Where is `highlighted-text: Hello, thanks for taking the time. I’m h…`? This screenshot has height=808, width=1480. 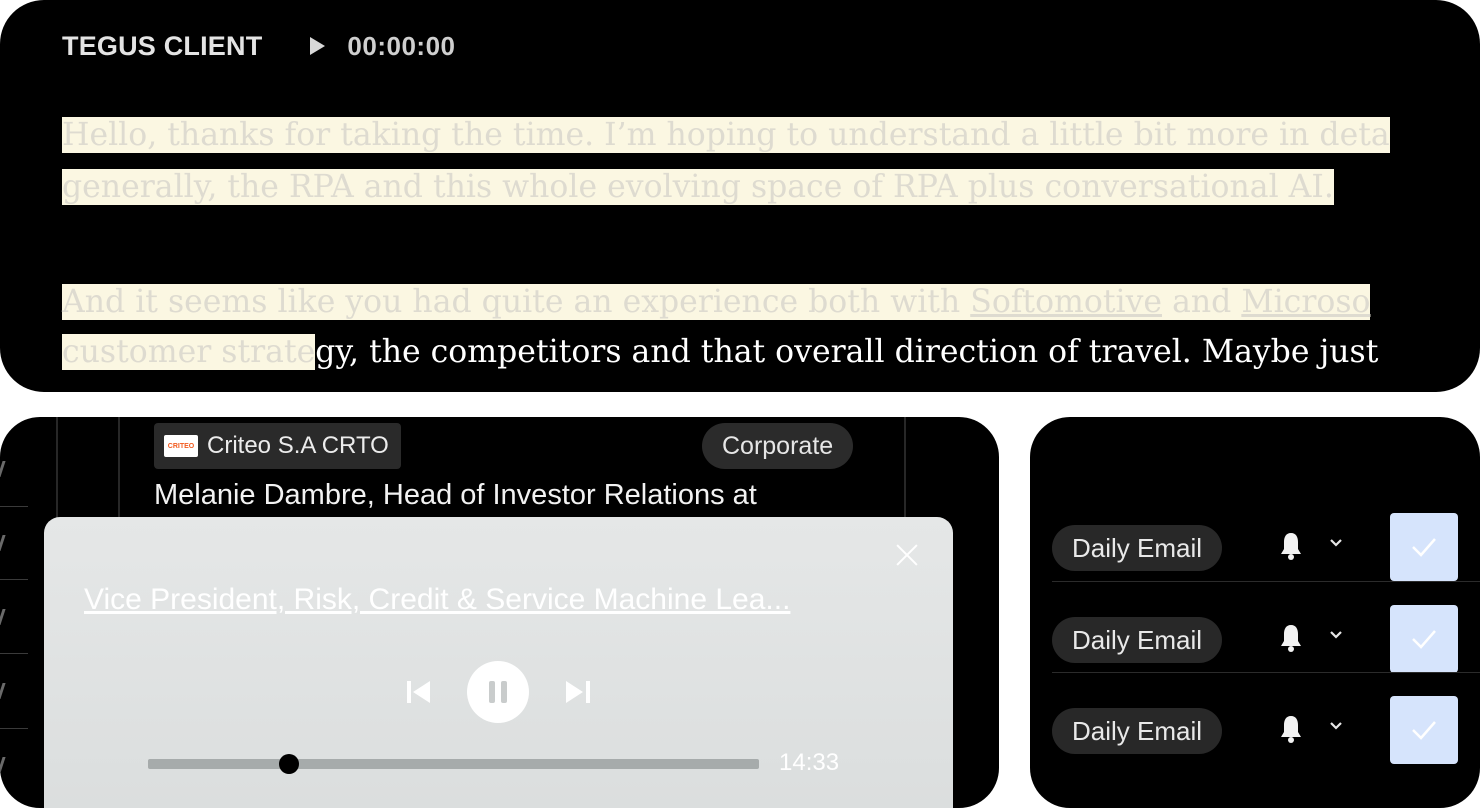
highlighted-text: Hello, thanks for taking the time. I’m h… is located at coordinates (726, 135).